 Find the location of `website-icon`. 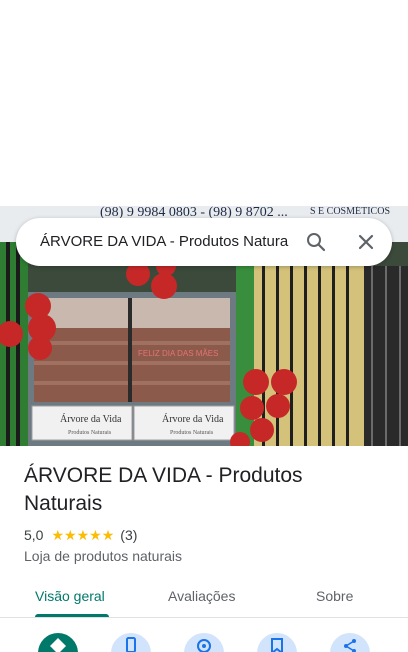

website-icon is located at coordinates (204, 645).